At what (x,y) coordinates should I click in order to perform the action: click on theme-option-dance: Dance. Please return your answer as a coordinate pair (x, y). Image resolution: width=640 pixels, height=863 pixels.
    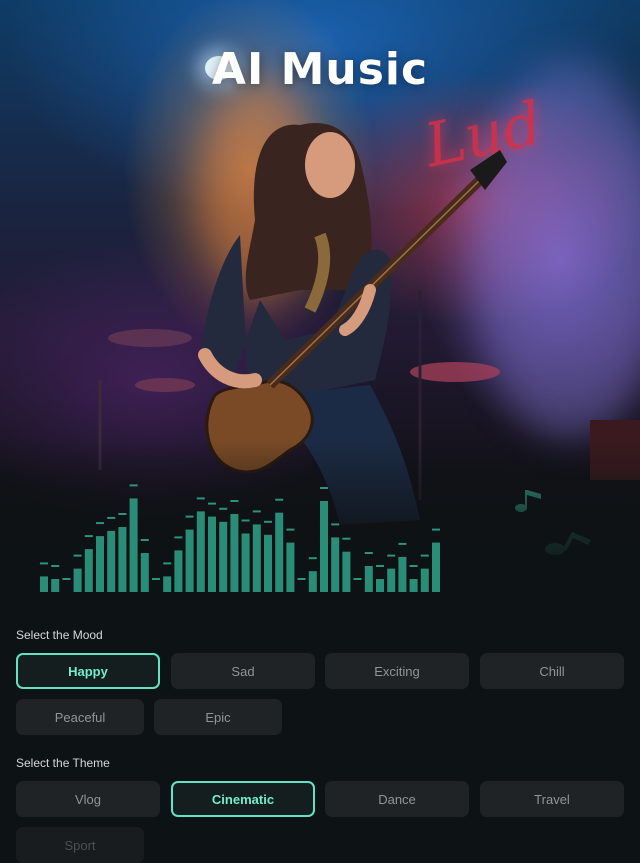
    Looking at the image, I should click on (397, 799).